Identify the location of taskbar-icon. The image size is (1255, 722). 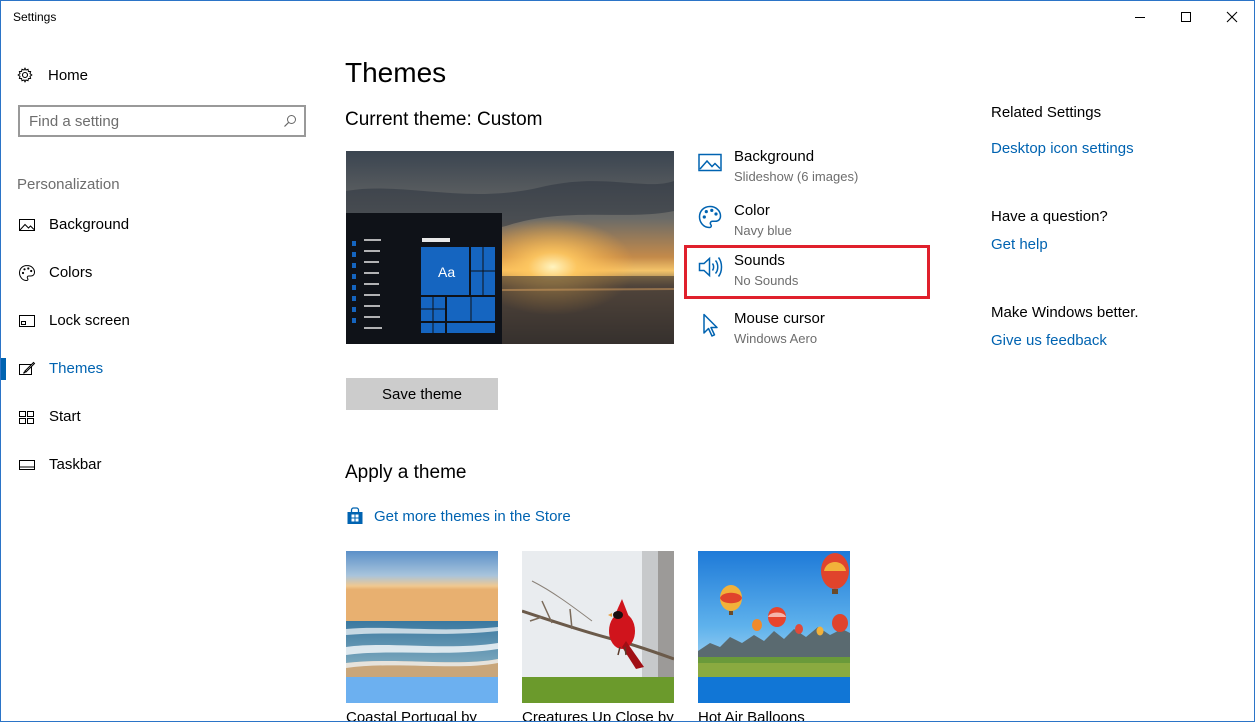
(27, 465).